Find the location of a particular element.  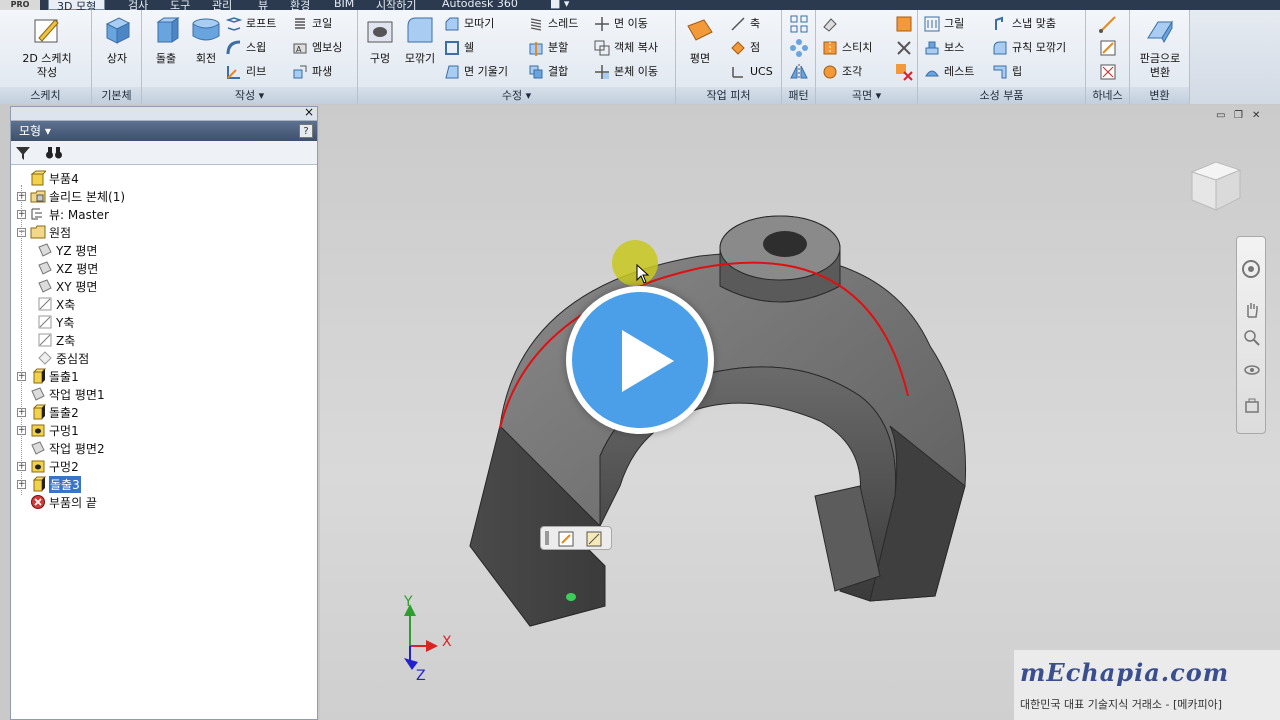

derive-button: 파생 is located at coordinates (312, 72).